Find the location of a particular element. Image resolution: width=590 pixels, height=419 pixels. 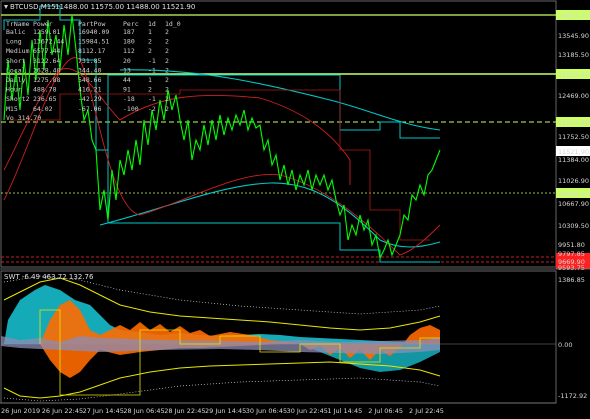

info-cell: 6577.44 is located at coordinates (46, 51).